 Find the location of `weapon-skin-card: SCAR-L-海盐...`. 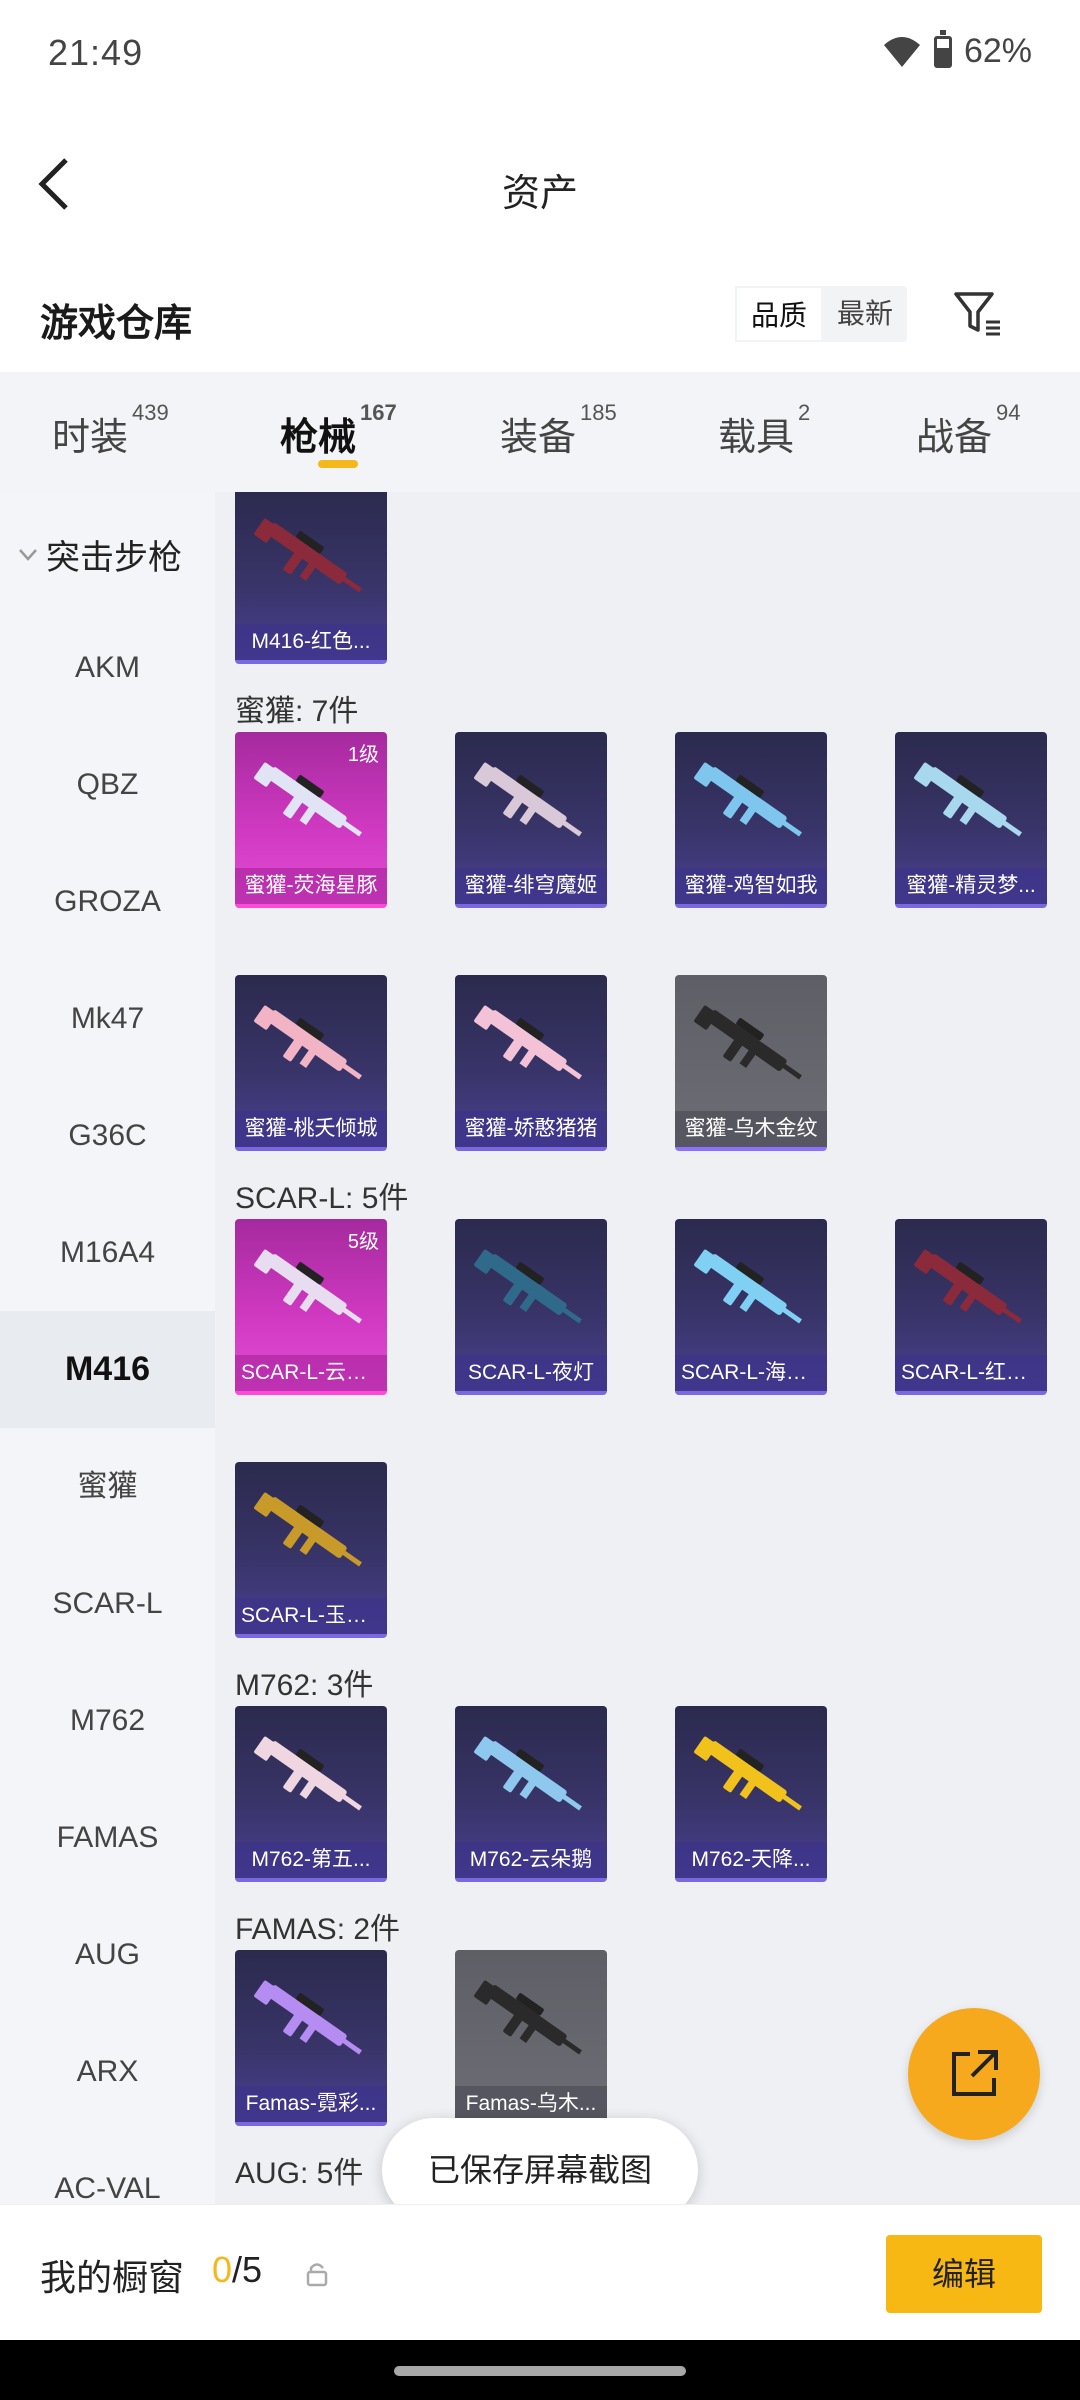

weapon-skin-card: SCAR-L-海盐... is located at coordinates (751, 1307).